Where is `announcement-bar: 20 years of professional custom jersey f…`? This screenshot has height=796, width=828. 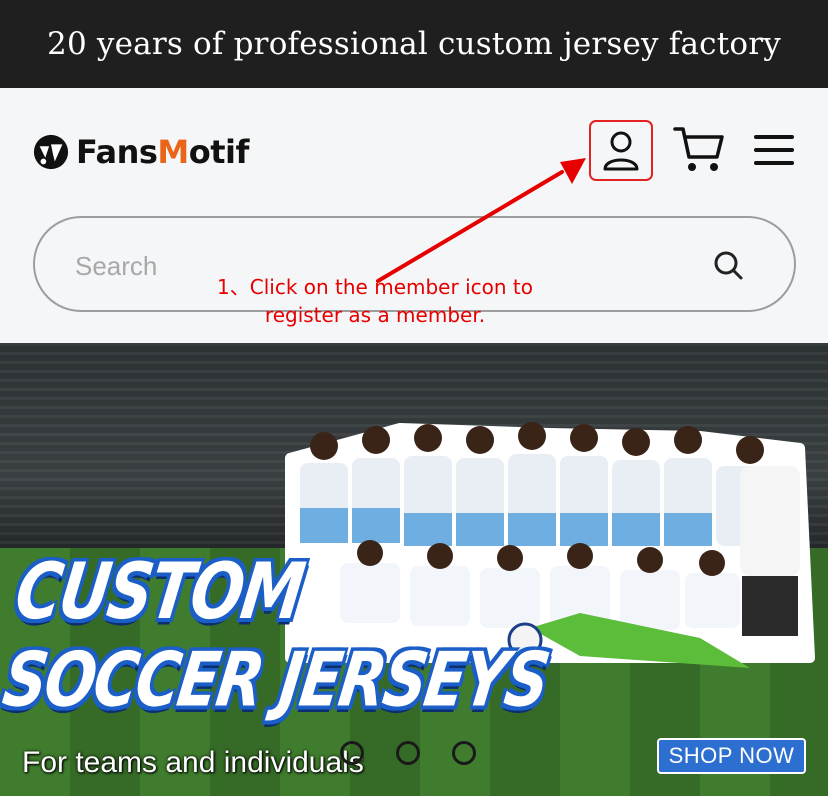 announcement-bar: 20 years of professional custom jersey f… is located at coordinates (414, 44).